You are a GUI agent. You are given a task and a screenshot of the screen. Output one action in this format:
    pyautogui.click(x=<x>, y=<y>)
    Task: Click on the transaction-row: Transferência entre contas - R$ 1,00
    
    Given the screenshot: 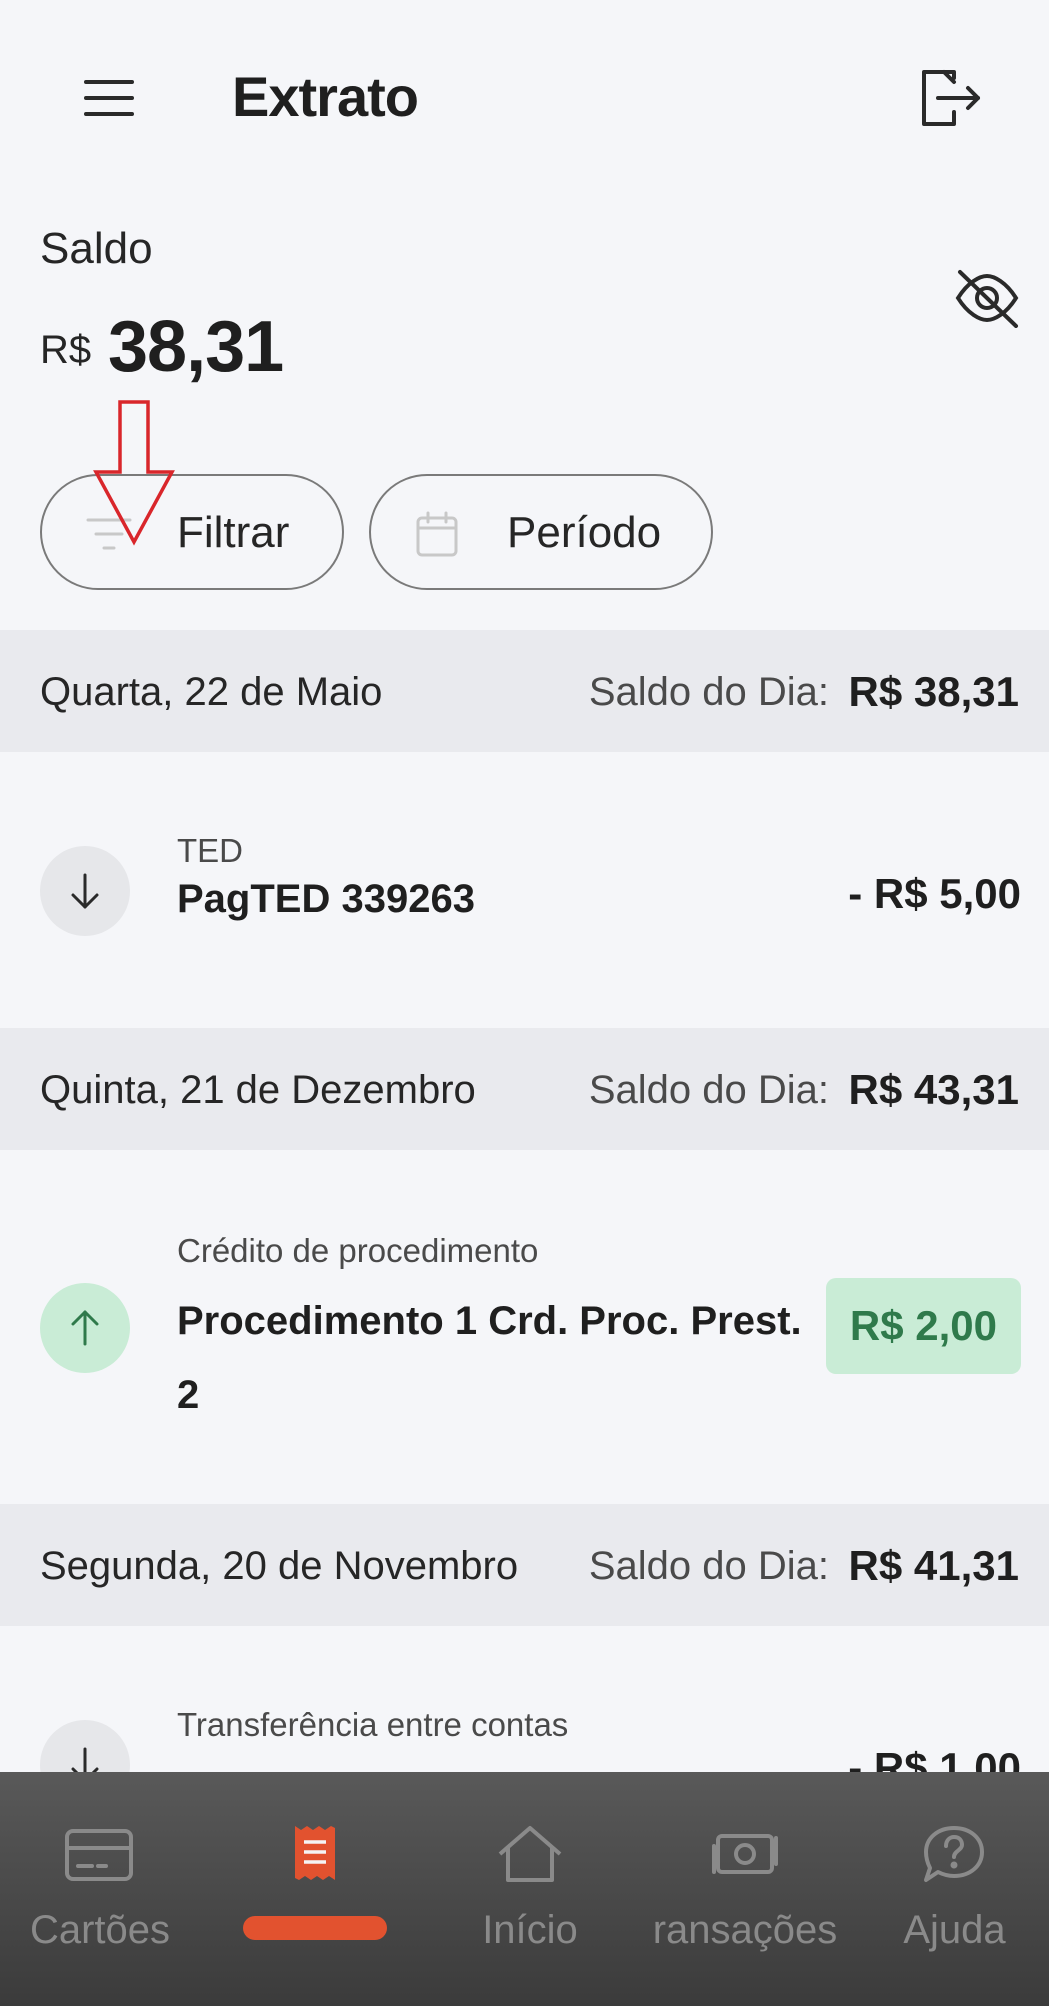 What is the action you would take?
    pyautogui.click(x=524, y=1699)
    